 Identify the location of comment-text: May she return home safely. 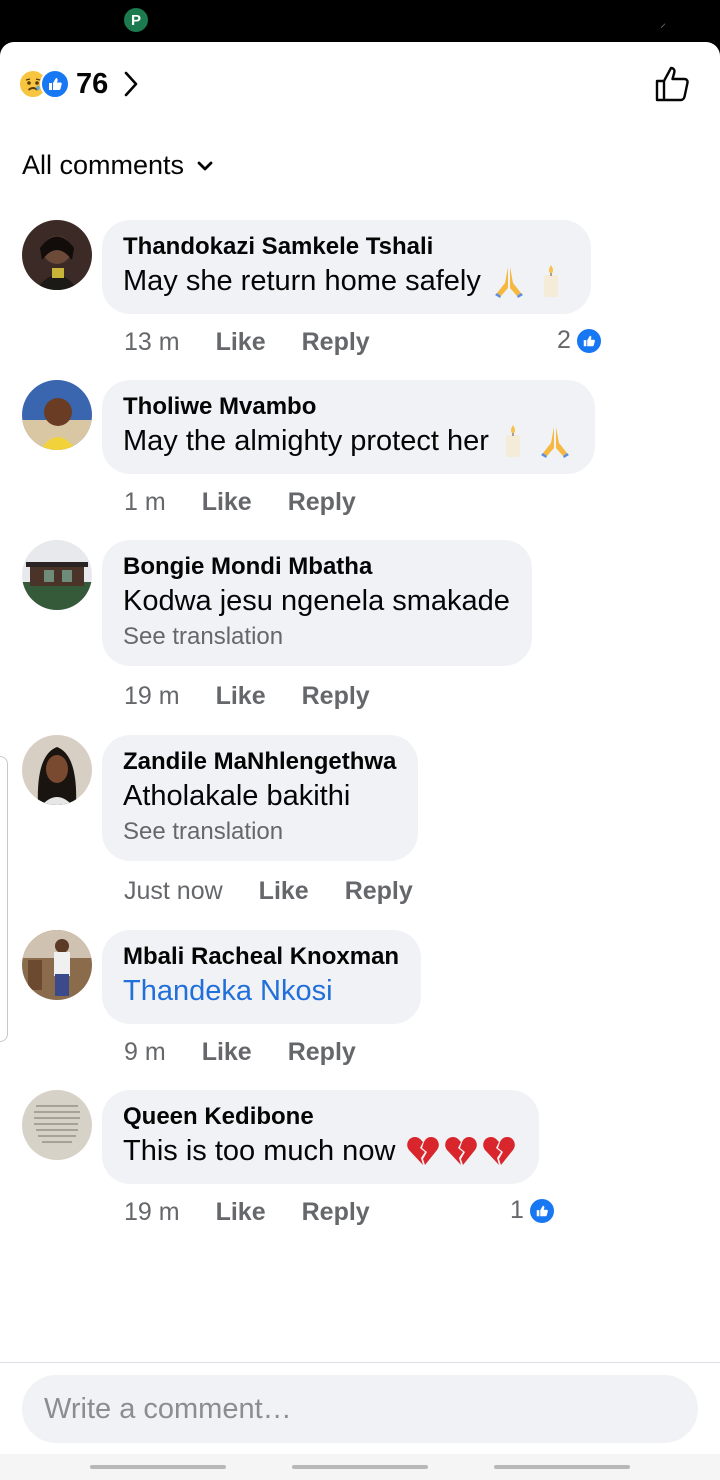
(346, 281).